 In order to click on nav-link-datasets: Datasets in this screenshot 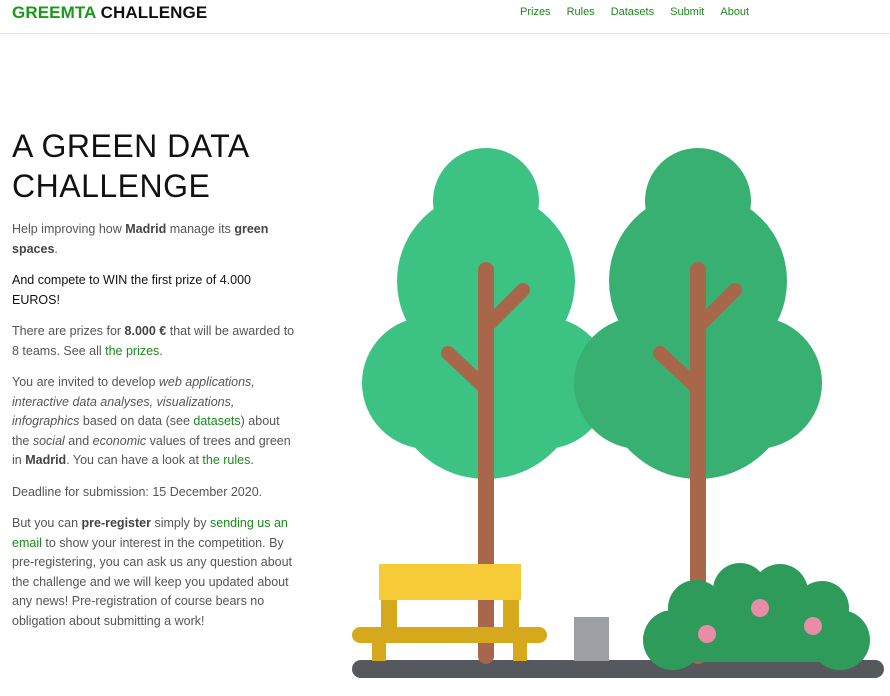, I will do `click(632, 12)`.